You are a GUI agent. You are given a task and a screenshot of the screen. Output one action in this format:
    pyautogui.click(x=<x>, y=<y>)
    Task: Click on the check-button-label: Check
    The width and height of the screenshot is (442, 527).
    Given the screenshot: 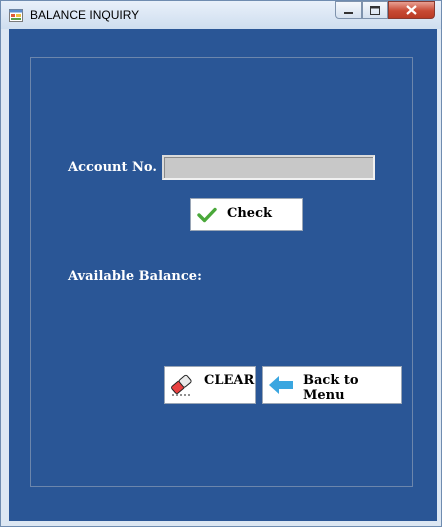 What is the action you would take?
    pyautogui.click(x=249, y=213)
    